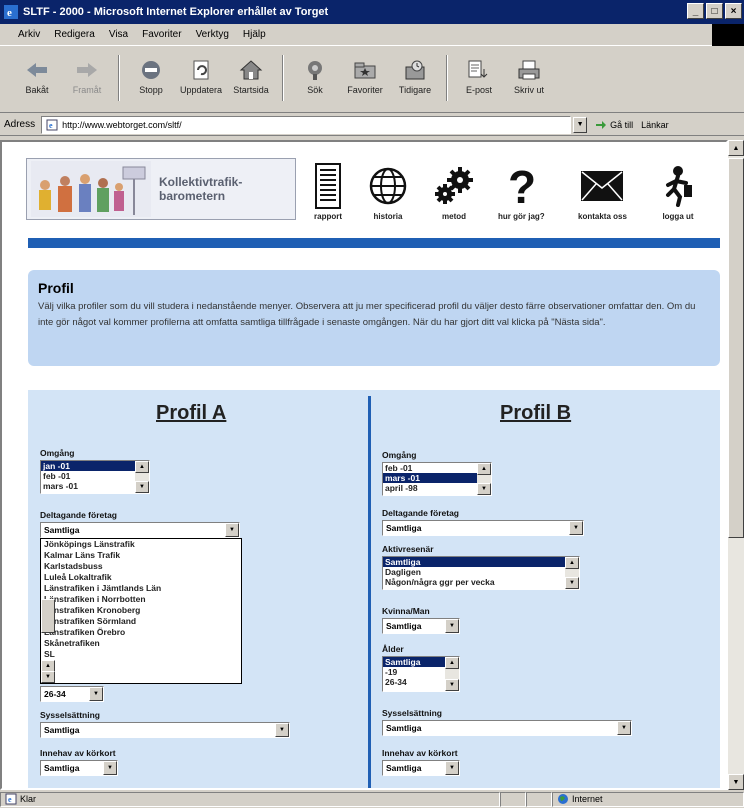  Describe the element at coordinates (151, 70) in the screenshot. I see `stop-icon` at that location.